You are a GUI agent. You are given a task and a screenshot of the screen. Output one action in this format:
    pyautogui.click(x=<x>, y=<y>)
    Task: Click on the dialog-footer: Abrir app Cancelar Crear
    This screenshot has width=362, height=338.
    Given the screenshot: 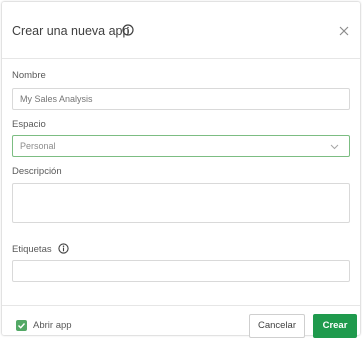 What is the action you would take?
    pyautogui.click(x=181, y=321)
    